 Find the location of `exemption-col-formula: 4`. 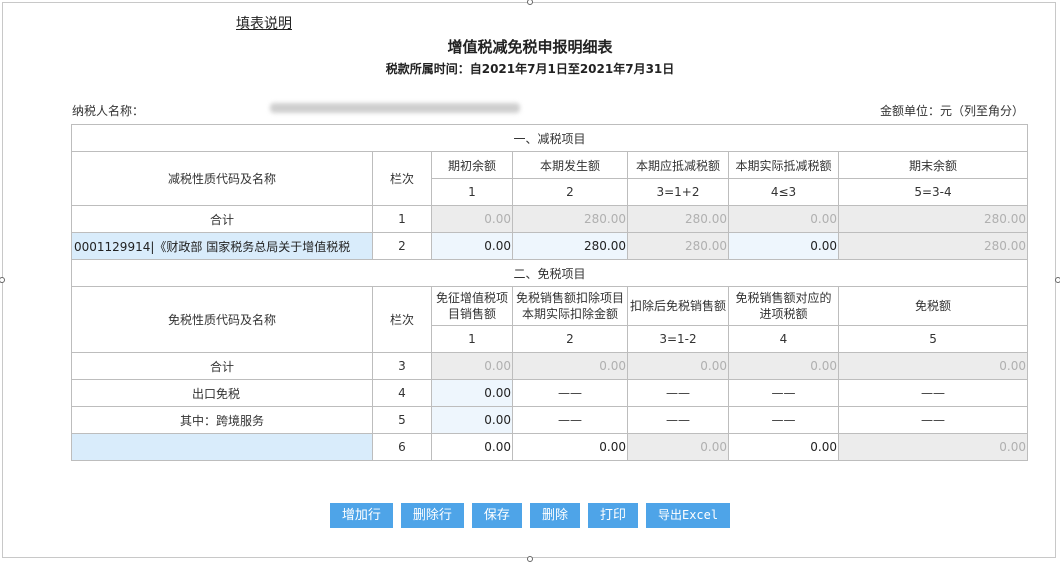

exemption-col-formula: 4 is located at coordinates (783, 339).